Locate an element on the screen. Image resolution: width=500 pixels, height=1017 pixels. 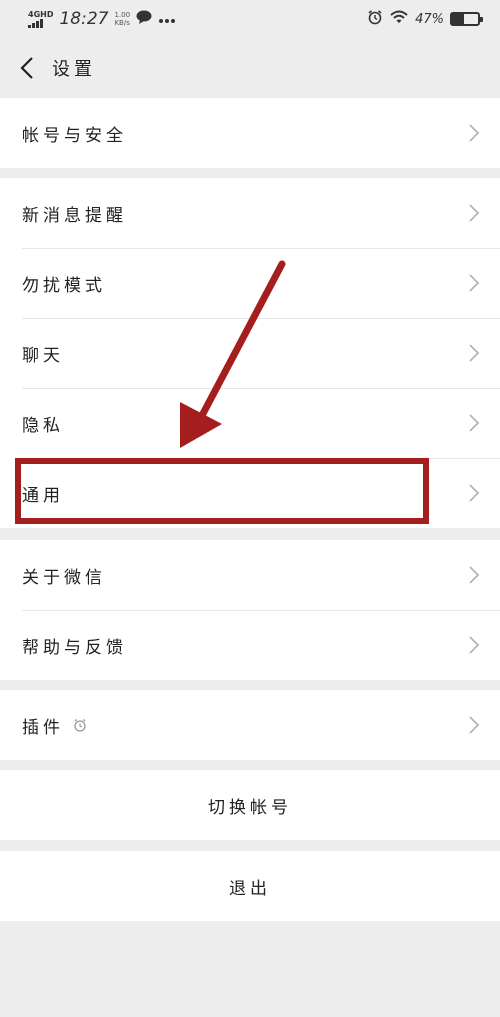
alarm-clock-icon is located at coordinates (375, 19).